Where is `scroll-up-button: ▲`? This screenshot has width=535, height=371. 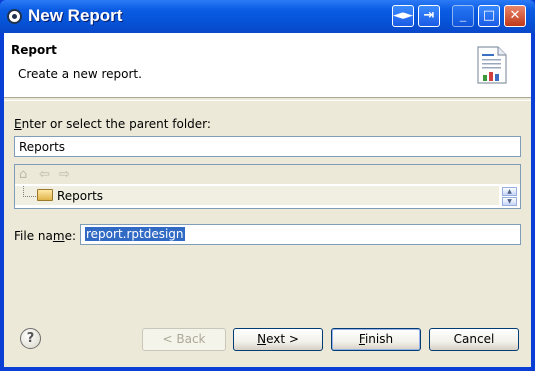
scroll-up-button: ▲ is located at coordinates (509, 191).